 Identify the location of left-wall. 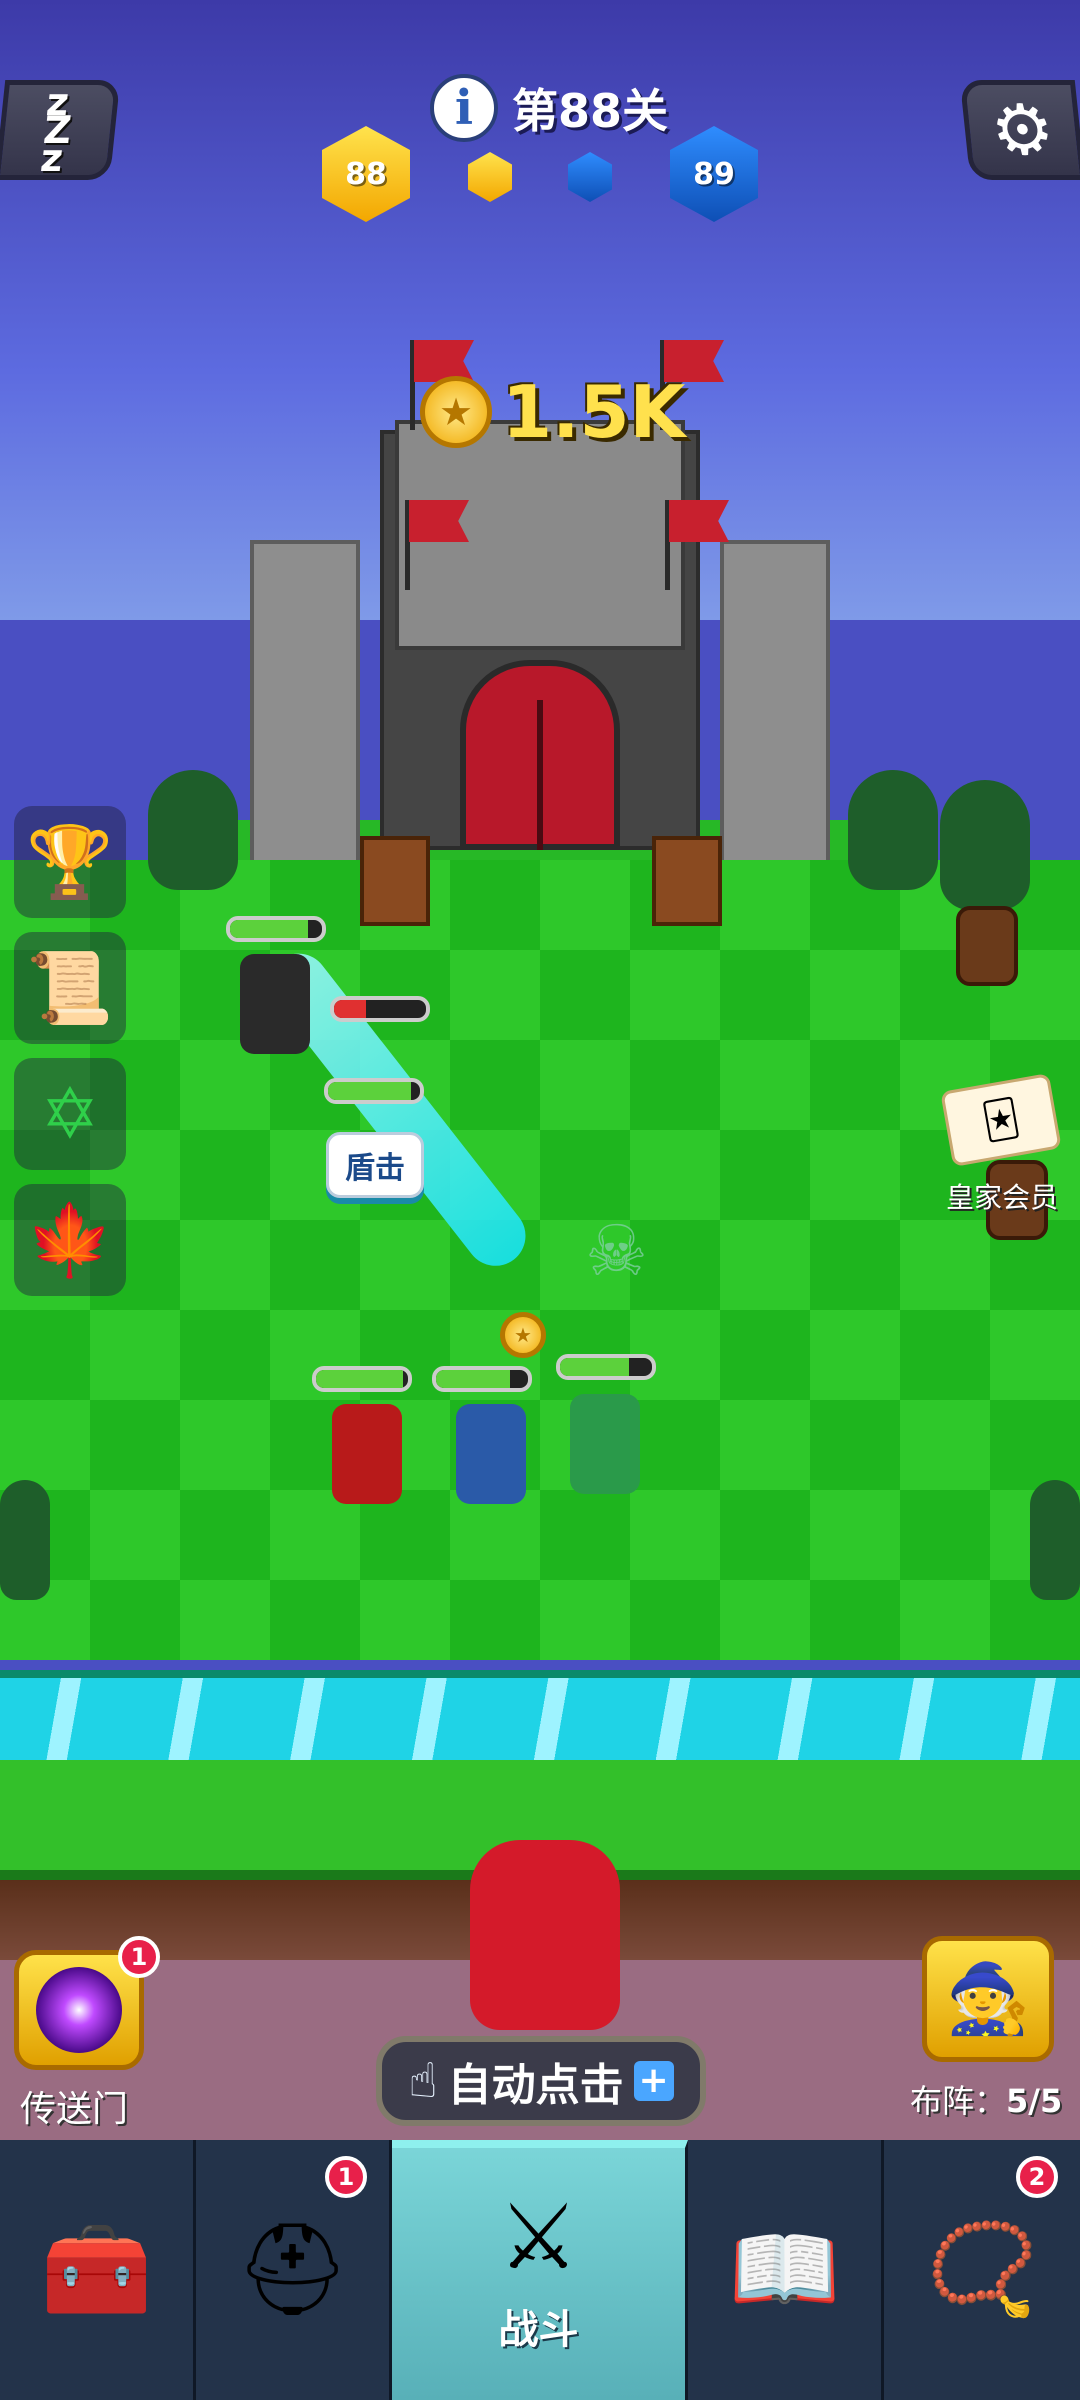
(305, 720).